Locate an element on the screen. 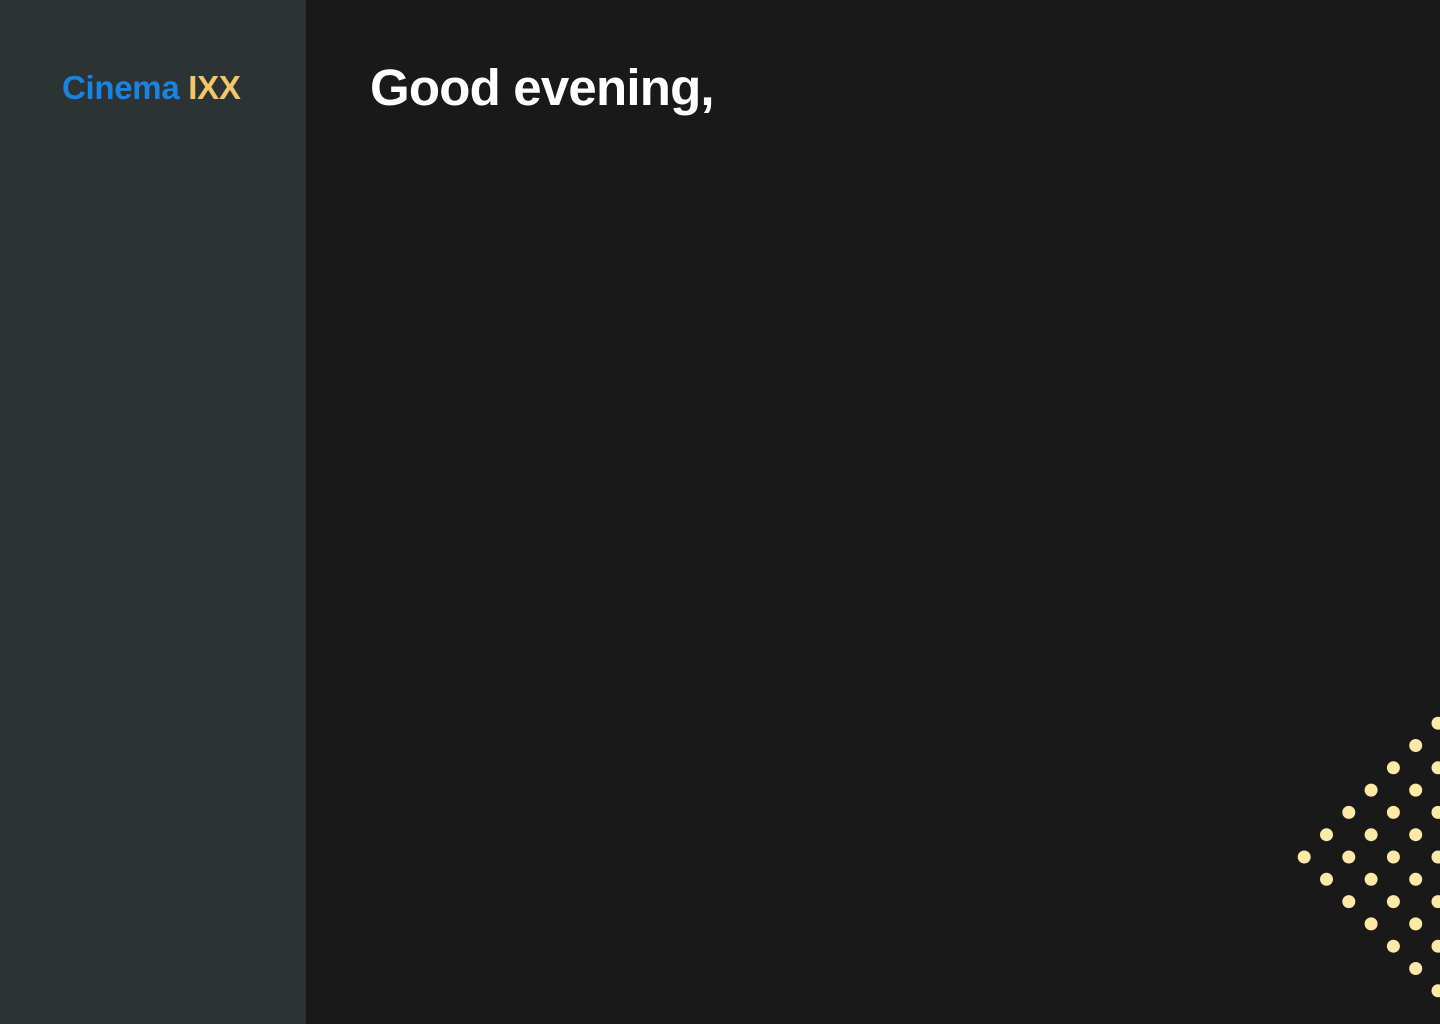 The height and width of the screenshot is (1024, 1440). decorative-dot-pattern is located at coordinates (1368, 857).